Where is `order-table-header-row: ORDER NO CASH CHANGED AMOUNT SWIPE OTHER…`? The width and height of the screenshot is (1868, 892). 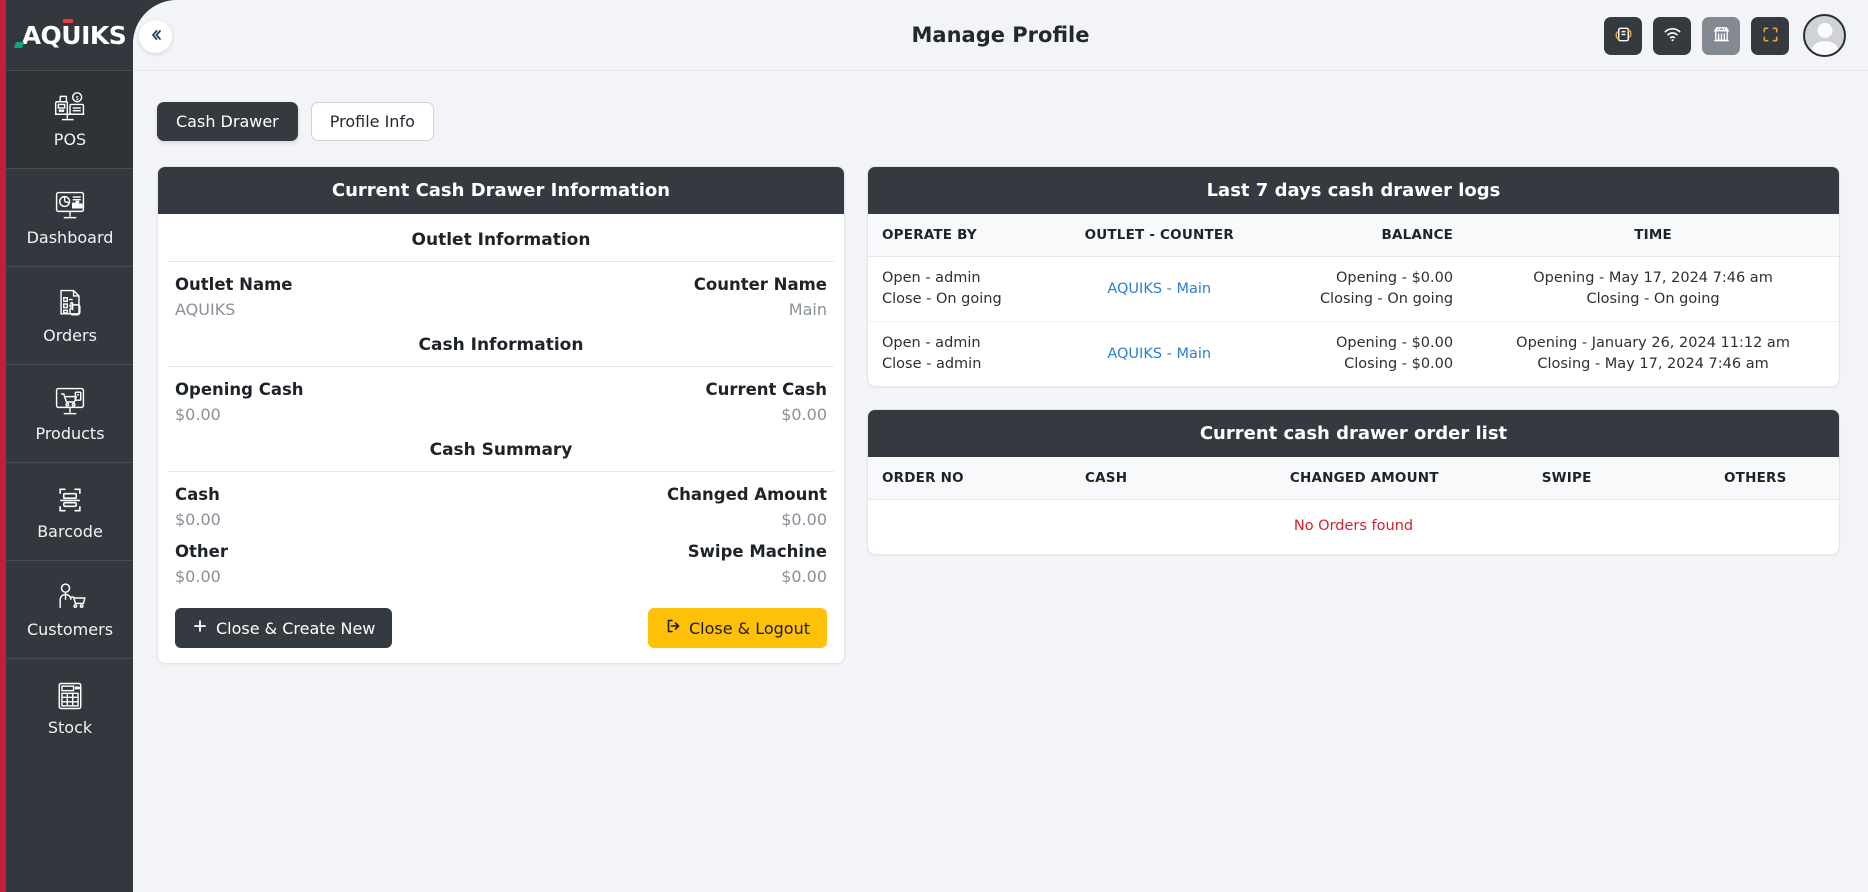
order-table-header-row: ORDER NO CASH CHANGED AMOUNT SWIPE OTHER… is located at coordinates (1353, 479).